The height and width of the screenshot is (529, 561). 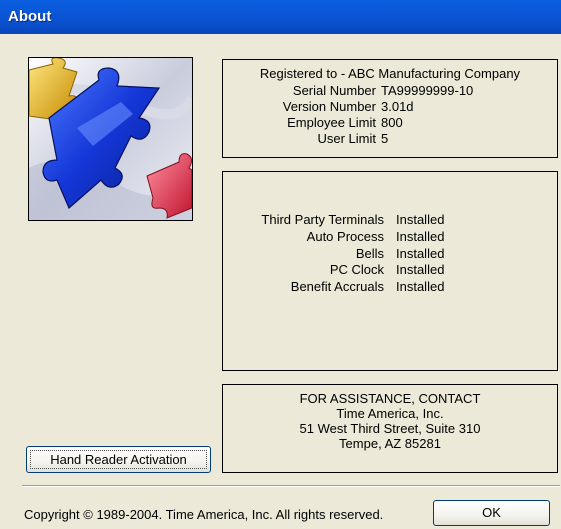 What do you see at coordinates (391, 138) in the screenshot?
I see `user-limit-row: User Limit 5` at bounding box center [391, 138].